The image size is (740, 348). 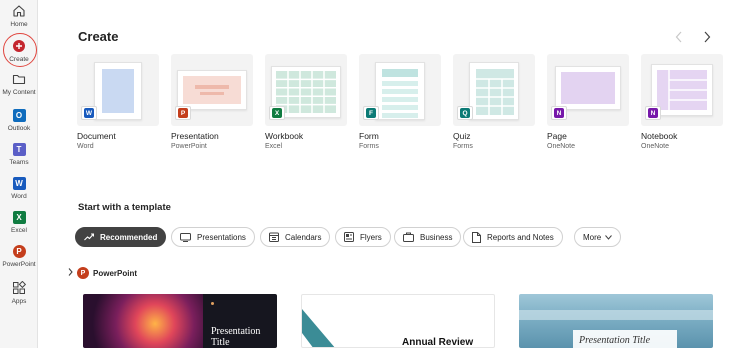 I want to click on rail-apps: Apps, so click(x=19, y=292).